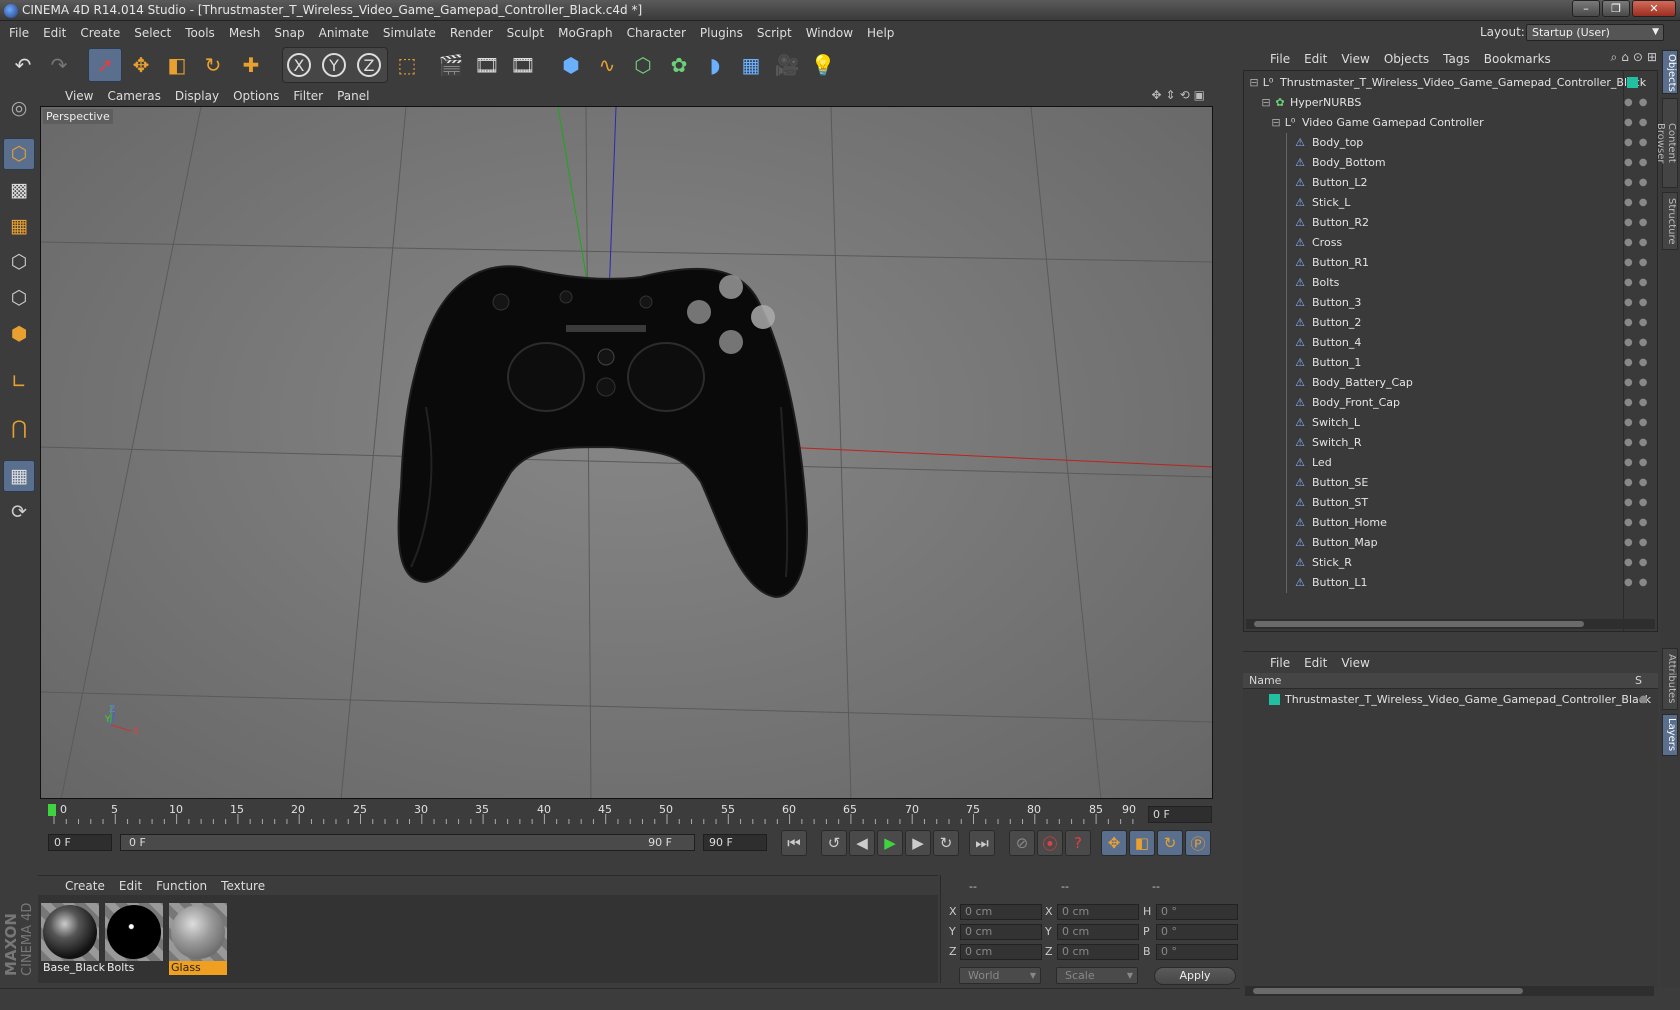 This screenshot has width=1680, height=1010. I want to click on array-icon: ✿, so click(679, 65).